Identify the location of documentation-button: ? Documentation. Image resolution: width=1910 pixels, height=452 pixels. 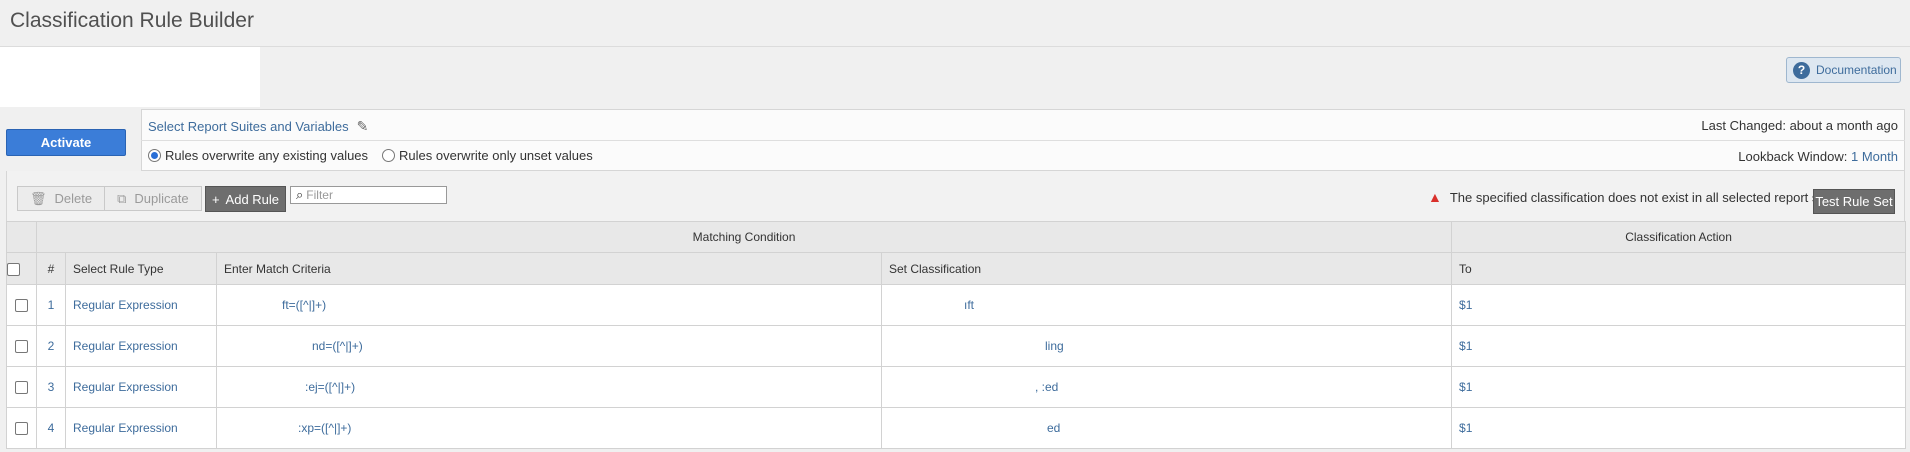
(1843, 70).